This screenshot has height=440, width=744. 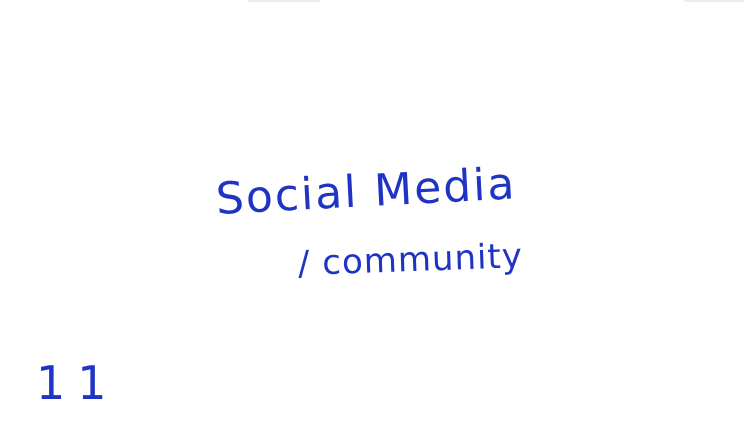 I want to click on handwritten-subtitle: / community, so click(x=410, y=260).